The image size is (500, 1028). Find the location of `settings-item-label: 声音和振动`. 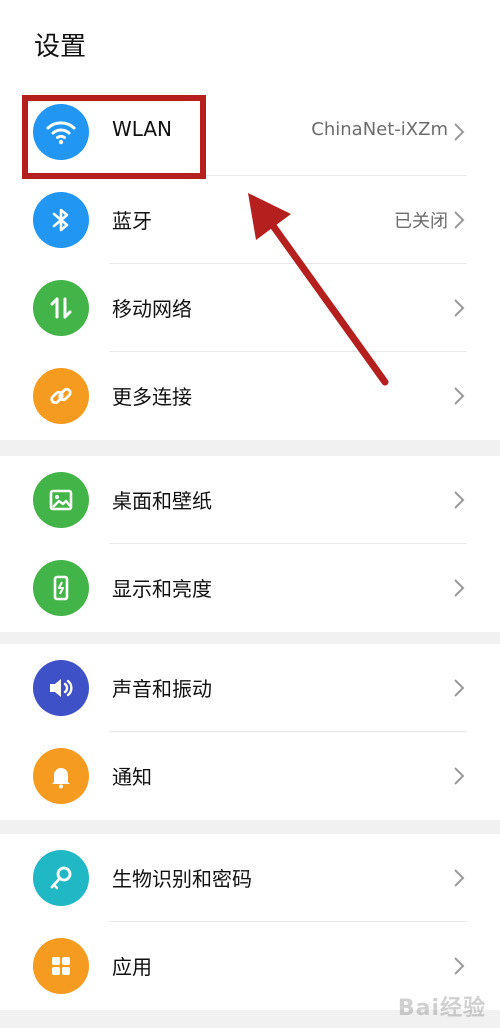

settings-item-label: 声音和振动 is located at coordinates (162, 689).